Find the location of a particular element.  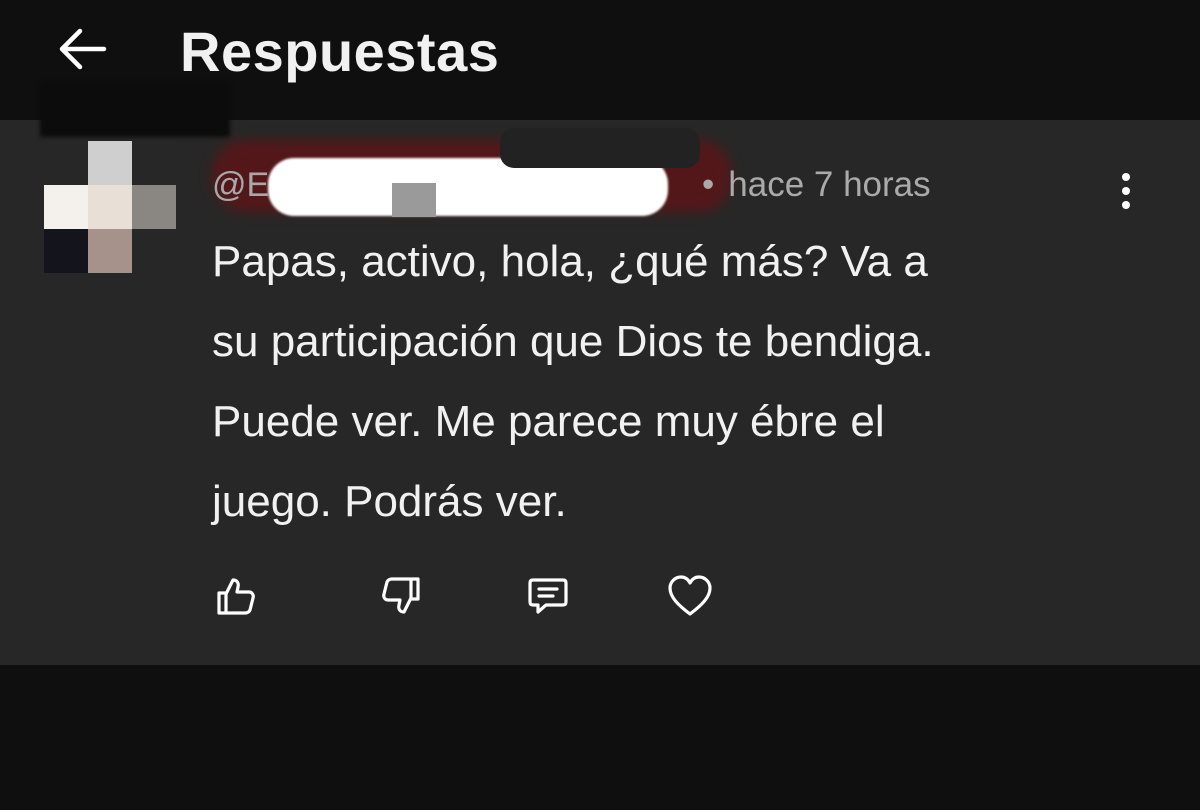

reply-button is located at coordinates (548, 598).